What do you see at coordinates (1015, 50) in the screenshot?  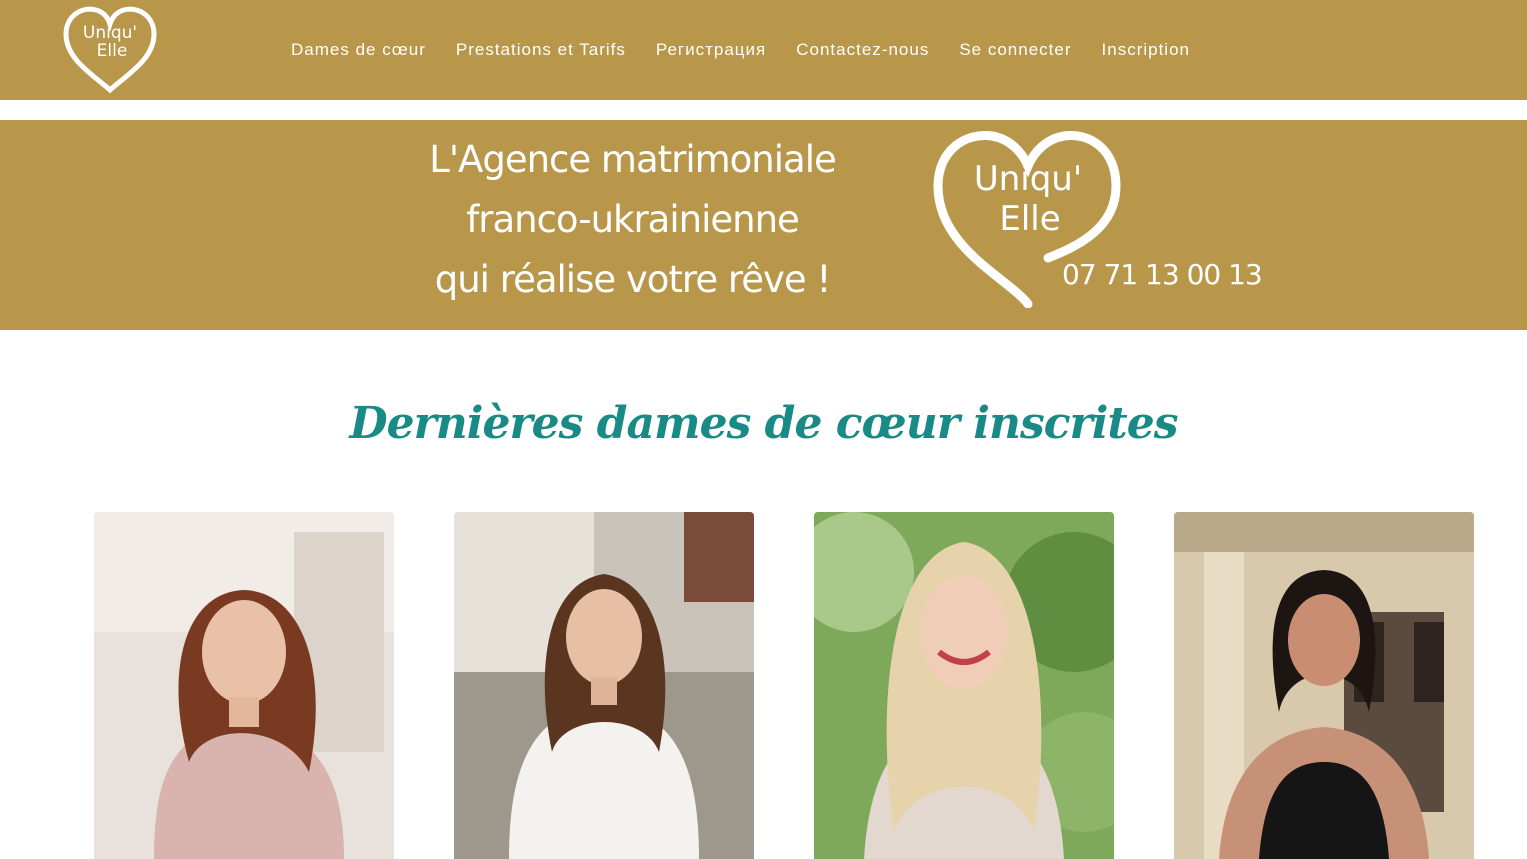 I see `nav-login: Se connecter` at bounding box center [1015, 50].